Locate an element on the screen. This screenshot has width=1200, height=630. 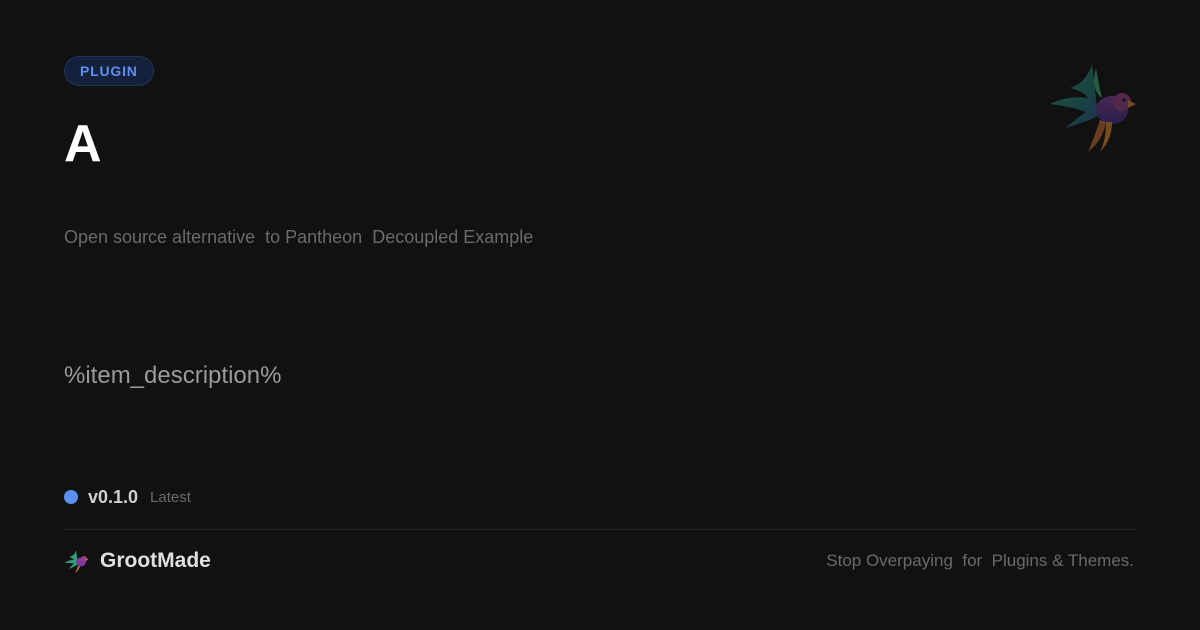
brand-name: GrootMade is located at coordinates (155, 560).